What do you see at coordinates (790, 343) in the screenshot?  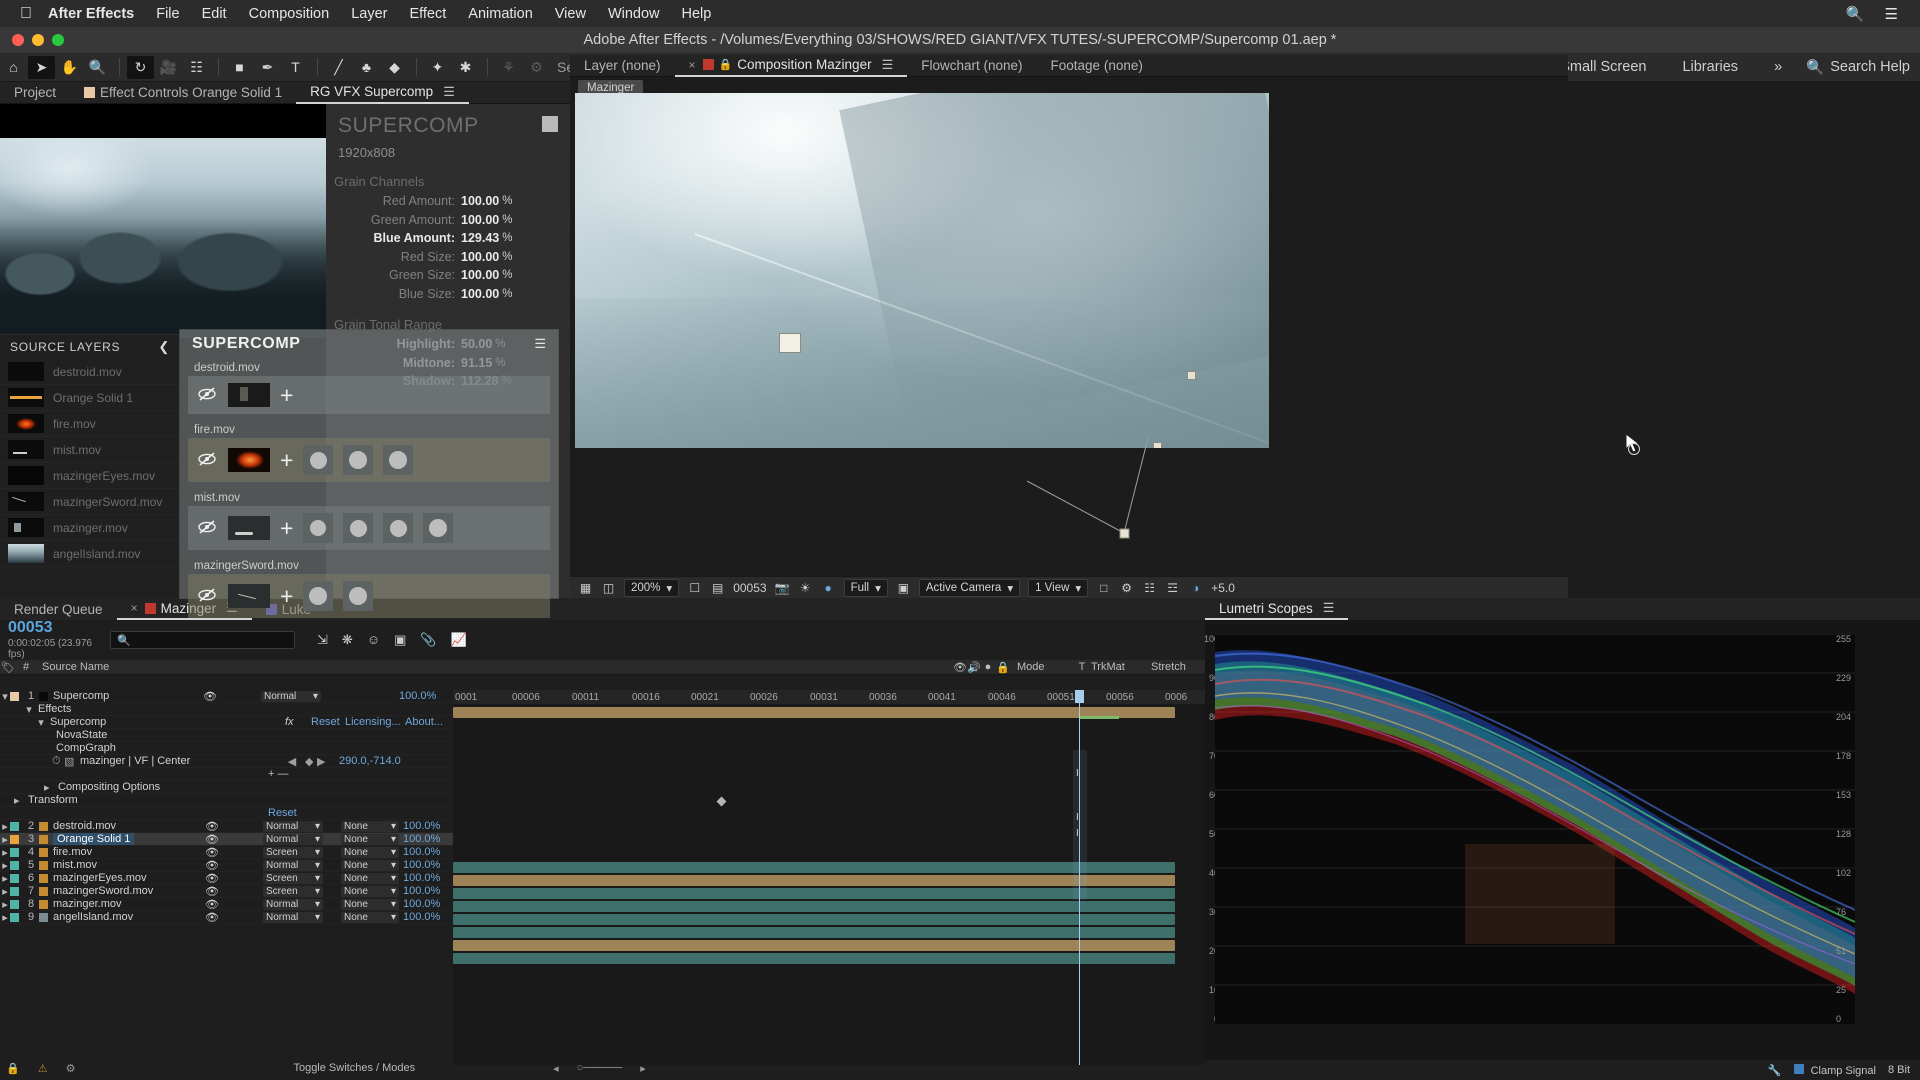 I see `layer-handle` at bounding box center [790, 343].